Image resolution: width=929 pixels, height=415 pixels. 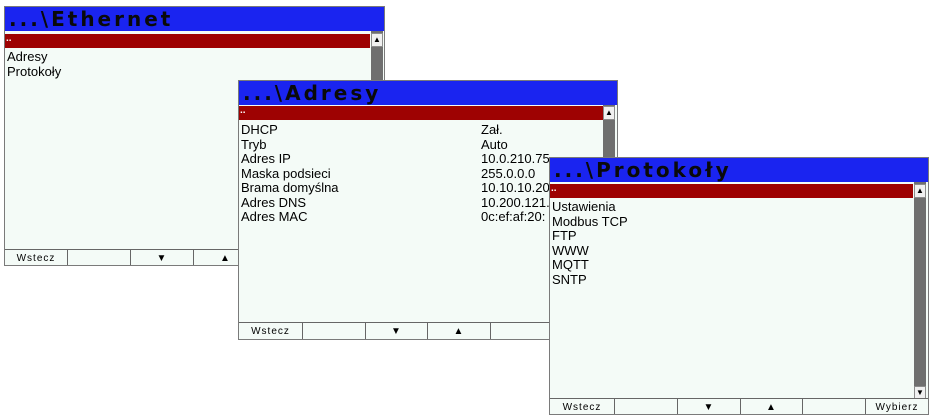 I want to click on menu-item-modbus-tcp: Modbus TCP, so click(x=590, y=222).